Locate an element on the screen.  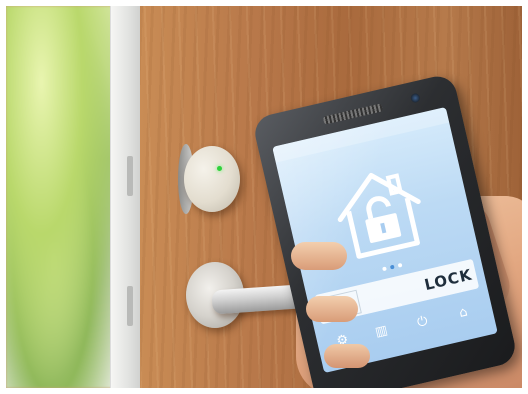
page-indicator is located at coordinates (392, 267).